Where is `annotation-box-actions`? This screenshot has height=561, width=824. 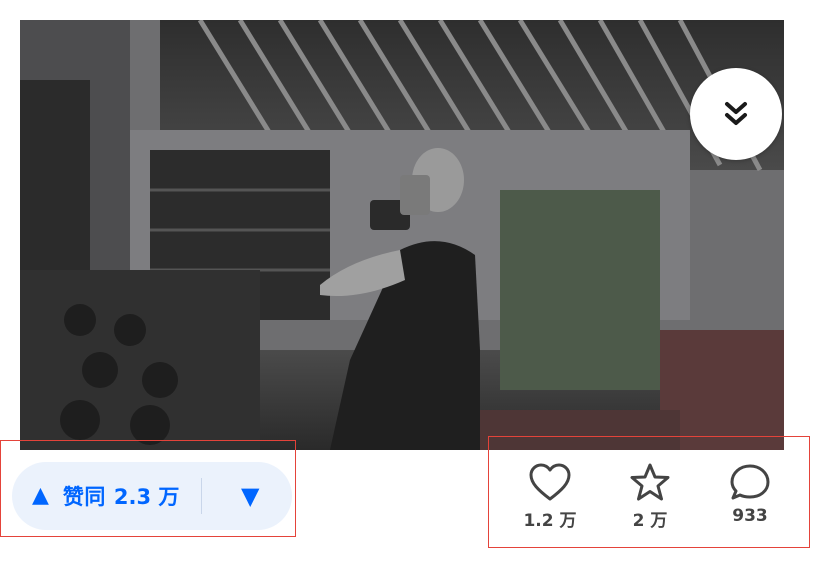
annotation-box-actions is located at coordinates (649, 492).